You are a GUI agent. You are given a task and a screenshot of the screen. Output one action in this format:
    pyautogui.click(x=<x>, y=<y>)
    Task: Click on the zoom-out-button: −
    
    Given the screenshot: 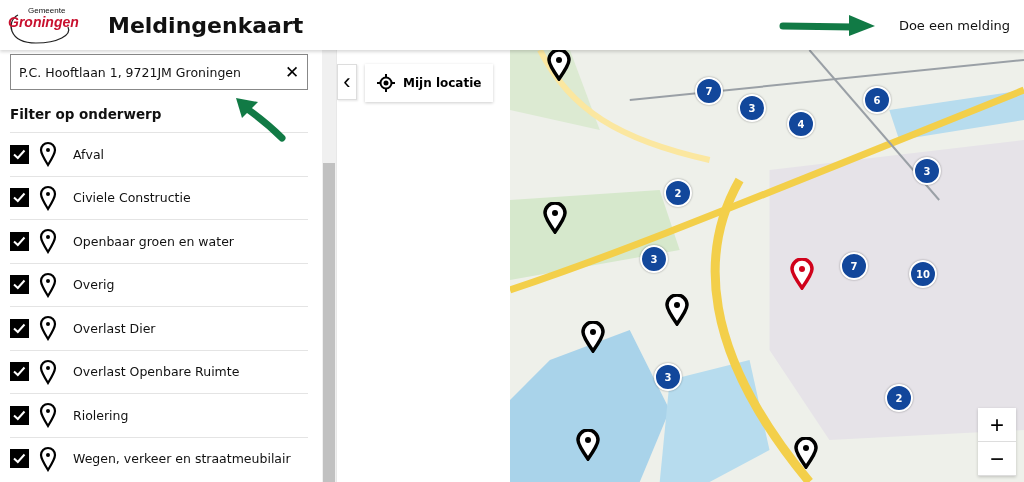 What is the action you would take?
    pyautogui.click(x=997, y=459)
    